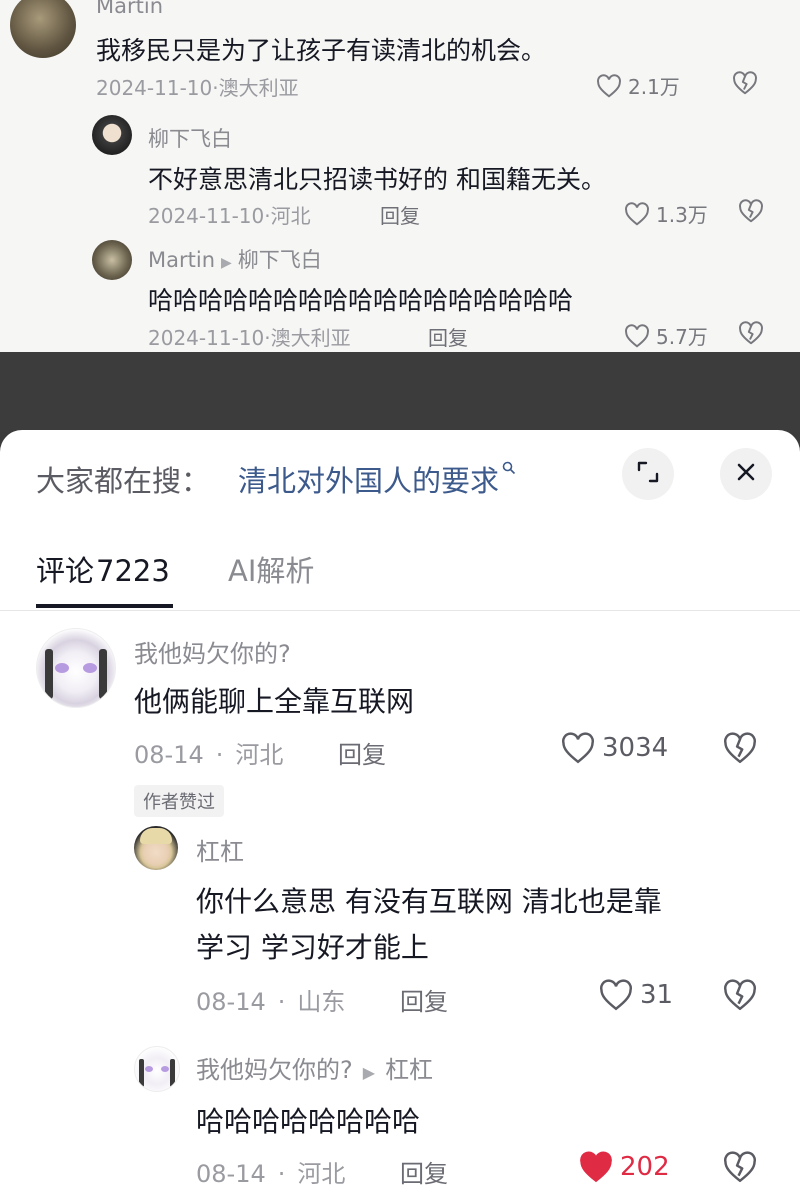 The image size is (800, 1200). I want to click on comment-meta: 2024-11-10·澳大利亚, so click(197, 88).